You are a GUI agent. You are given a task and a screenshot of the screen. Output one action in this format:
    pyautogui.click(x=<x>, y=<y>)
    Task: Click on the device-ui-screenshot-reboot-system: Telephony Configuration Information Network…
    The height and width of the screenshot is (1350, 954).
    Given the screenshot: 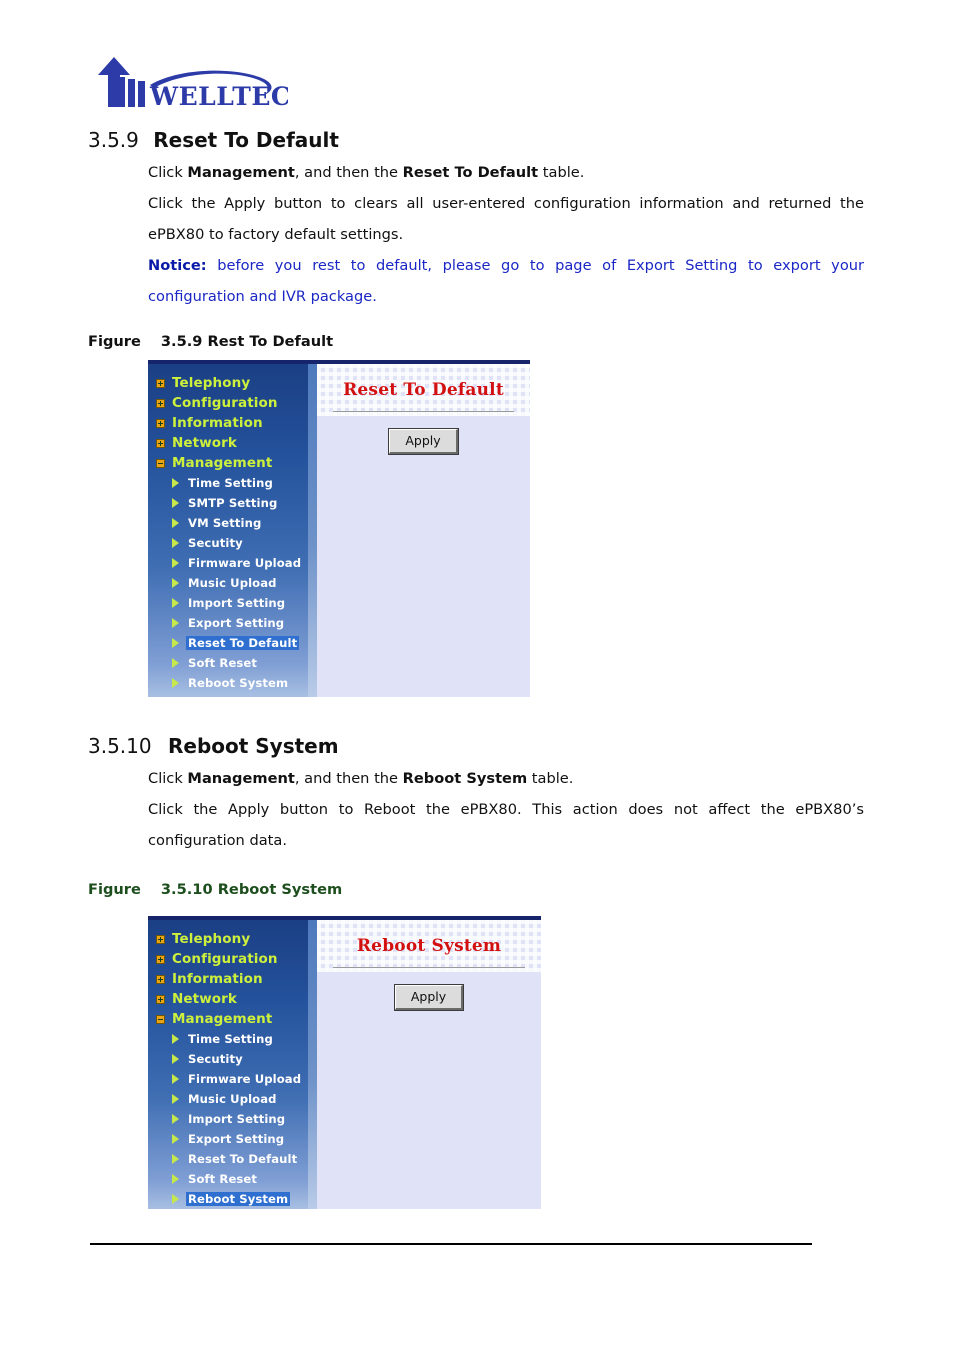 What is the action you would take?
    pyautogui.click(x=344, y=1062)
    